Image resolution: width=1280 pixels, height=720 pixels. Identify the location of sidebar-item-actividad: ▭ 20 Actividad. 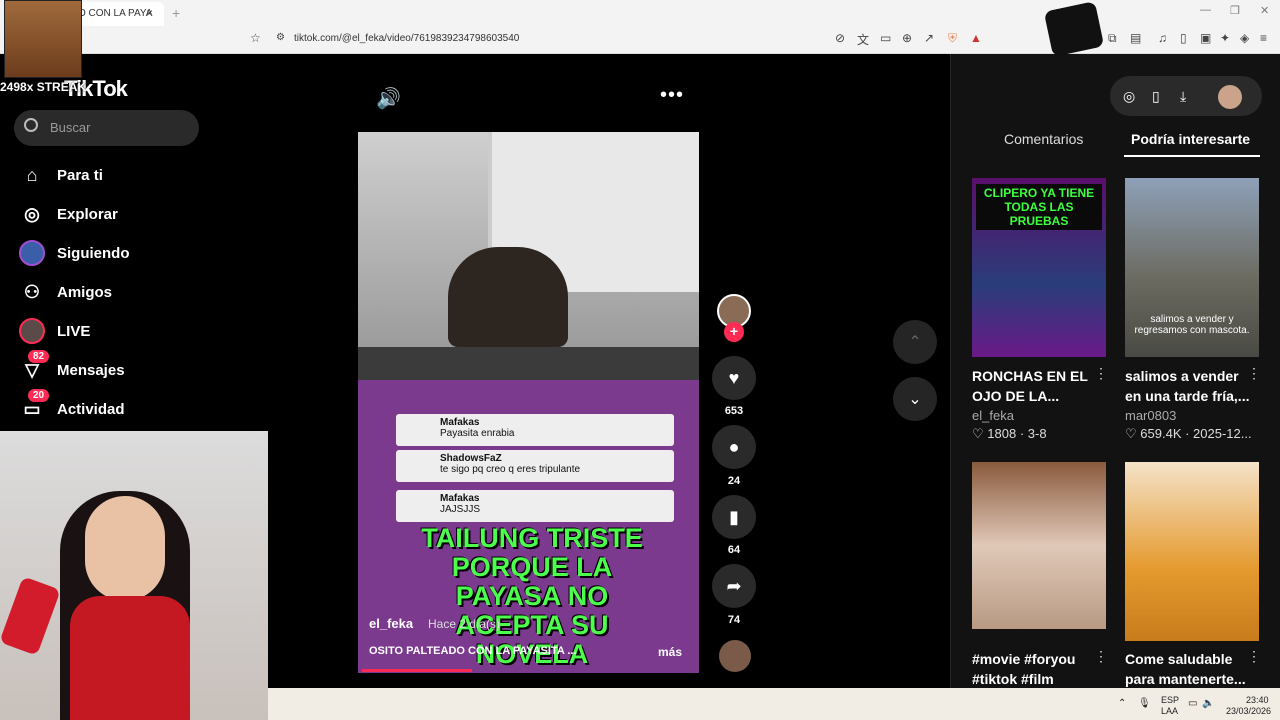
(71, 406).